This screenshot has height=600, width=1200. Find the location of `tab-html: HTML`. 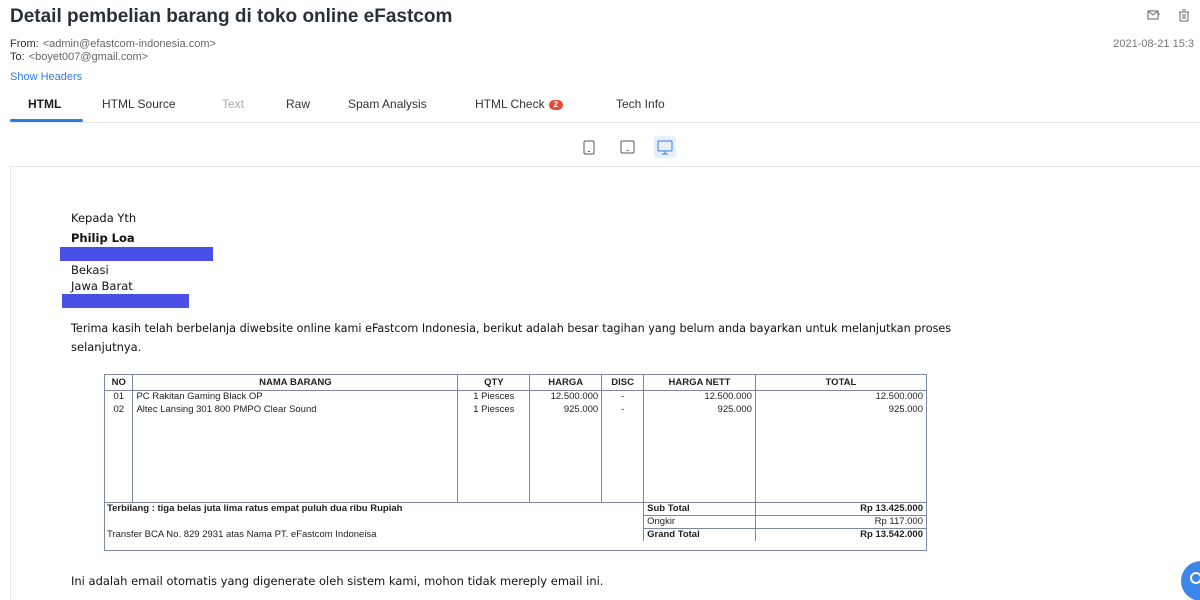

tab-html: HTML is located at coordinates (44, 104).